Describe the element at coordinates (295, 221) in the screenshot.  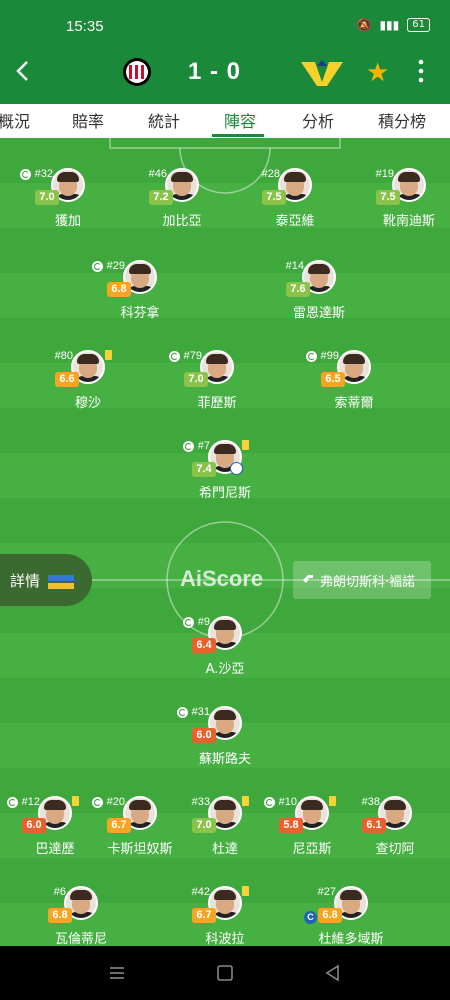
I see `player-name: 泰亞維` at that location.